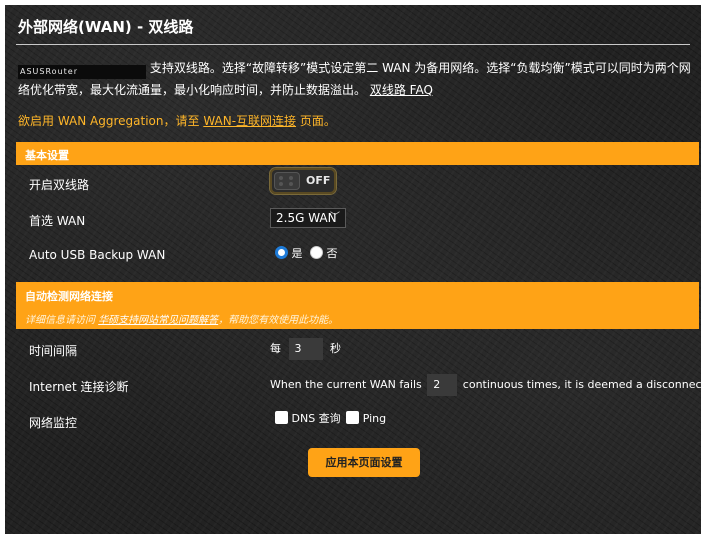  What do you see at coordinates (278, 320) in the screenshot?
I see `subtitle-suffix: ，帮助您有效使用此功能。` at bounding box center [278, 320].